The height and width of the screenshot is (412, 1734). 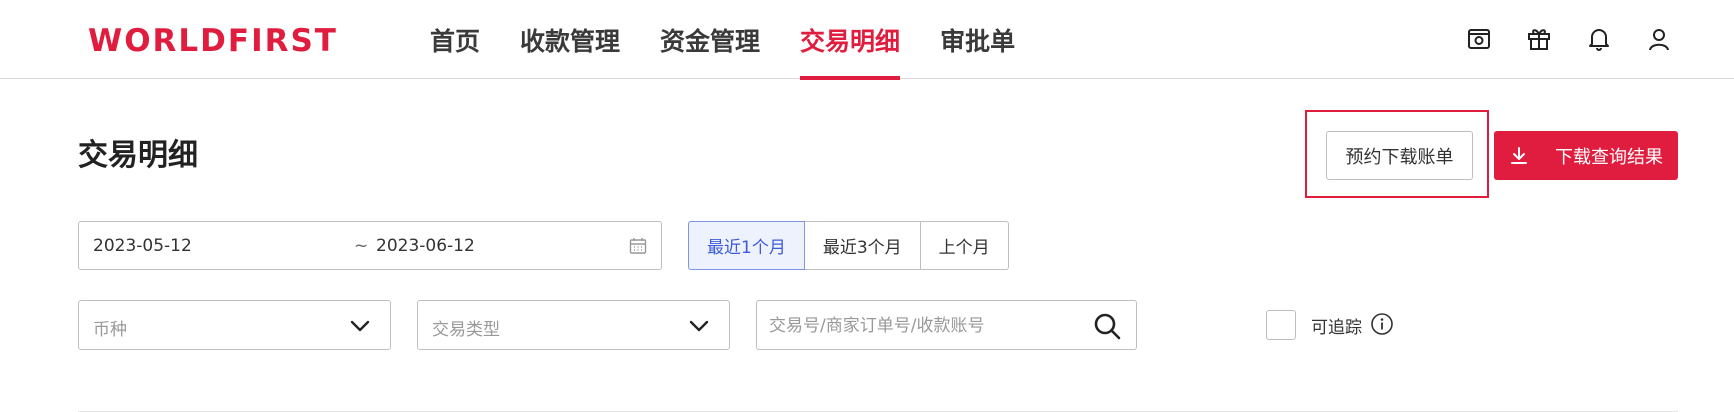 I want to click on date-range-picker: 2023-05-12 ~ 2023-06-12, so click(x=370, y=245).